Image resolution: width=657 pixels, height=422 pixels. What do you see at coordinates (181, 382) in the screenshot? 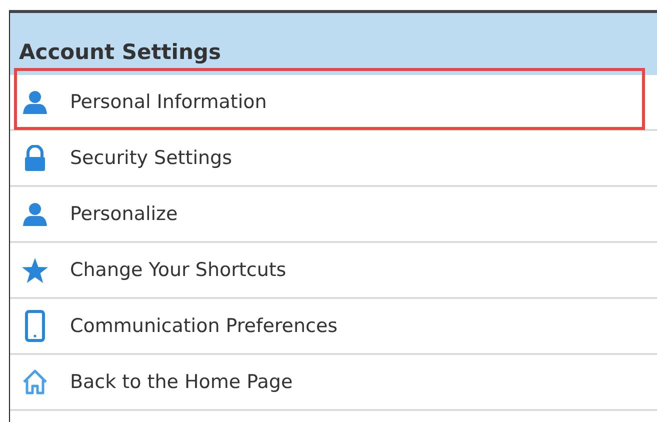
I see `menu-item: Back to the Home Page` at bounding box center [181, 382].